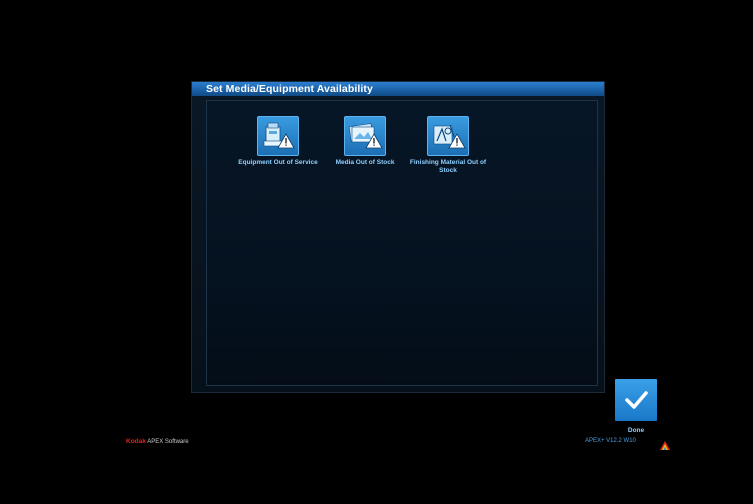  I want to click on equipment-out-of-service-tile: Equipment Out of Service, so click(278, 141).